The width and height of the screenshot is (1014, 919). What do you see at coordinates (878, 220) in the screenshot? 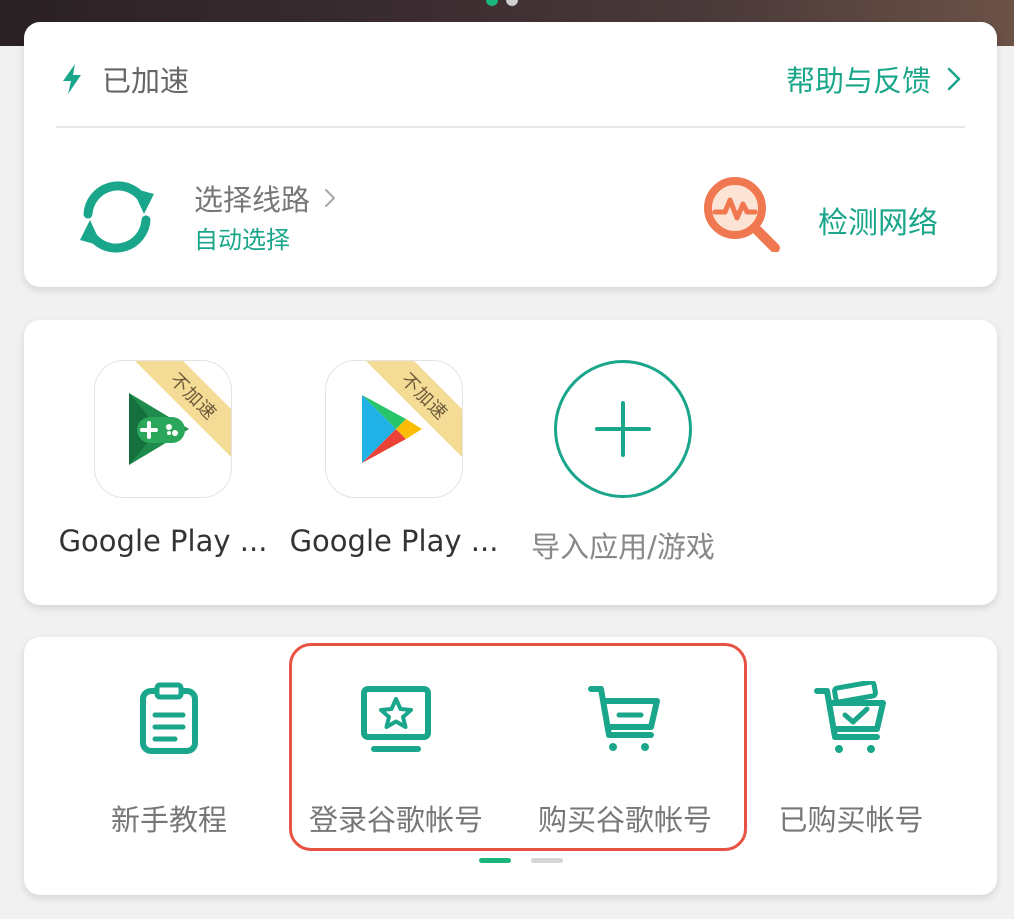
I see `network-check-label: 检测网络` at bounding box center [878, 220].